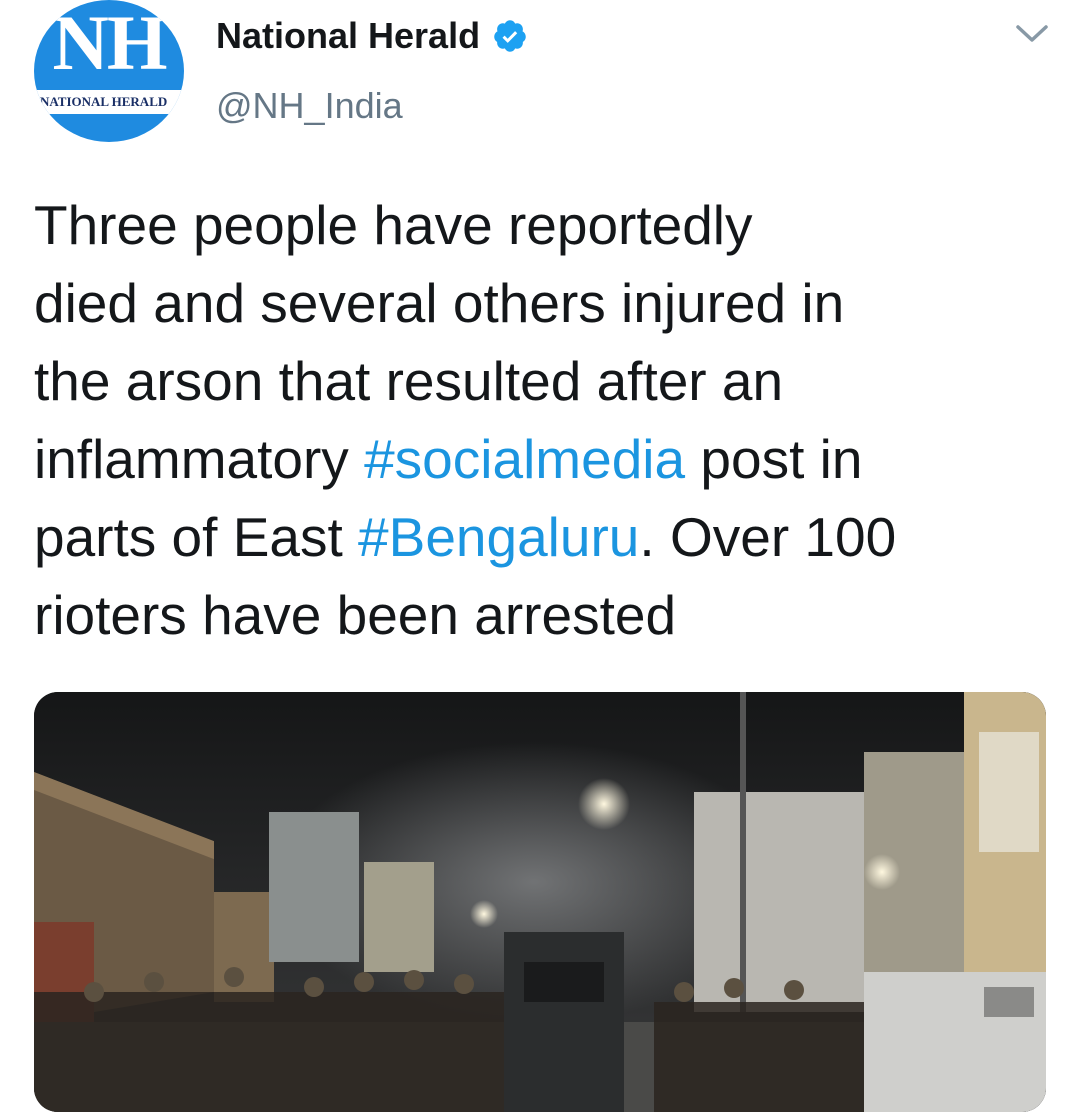 The height and width of the screenshot is (1112, 1080). I want to click on tweet-text-line: died and several others injured in, so click(534, 303).